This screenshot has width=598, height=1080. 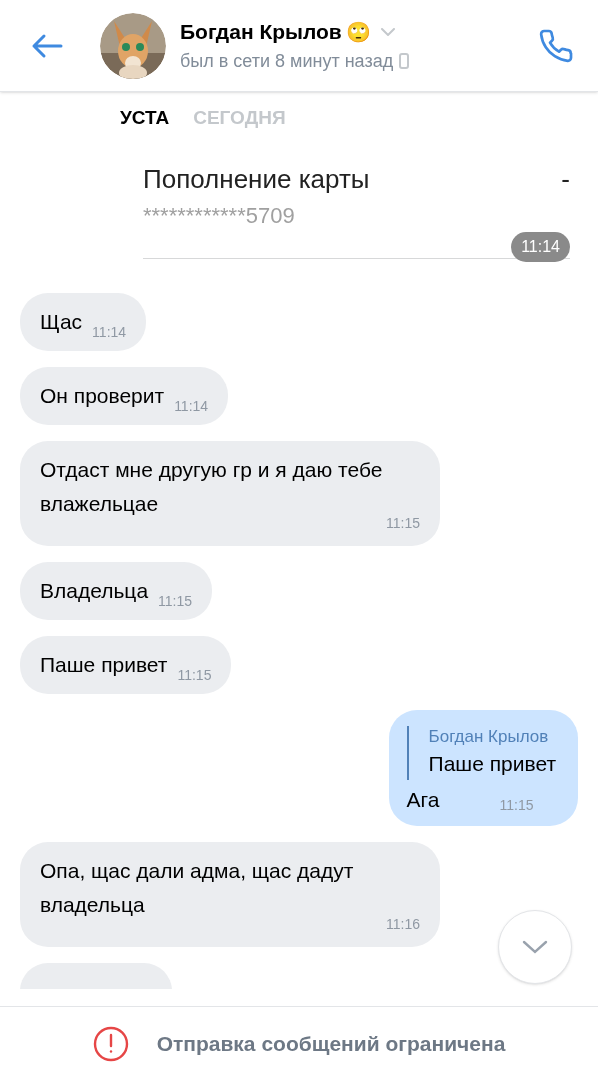 I want to click on message-text: Отдаст мне другую гр и я даю тебе влажельцае, so click(x=212, y=487).